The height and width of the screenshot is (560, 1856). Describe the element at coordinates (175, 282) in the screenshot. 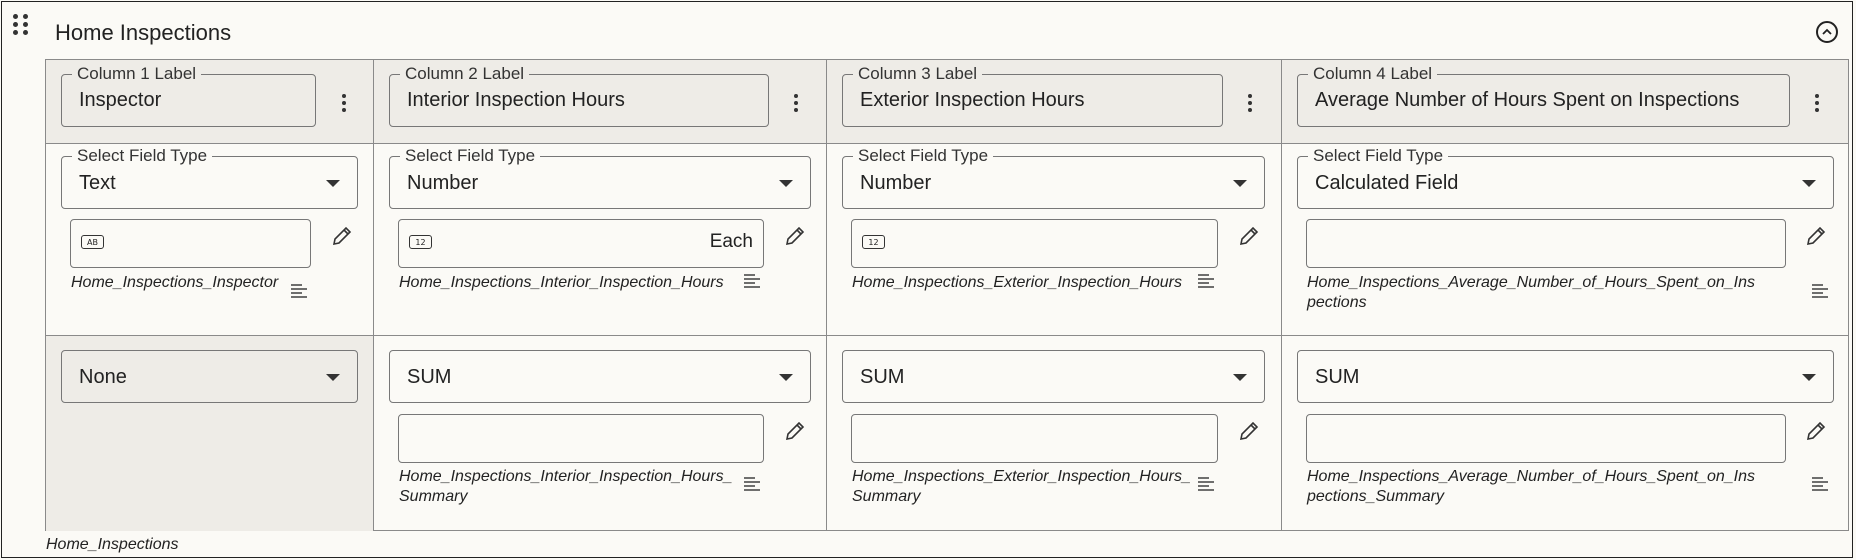

I see `field-name: Home_Inspections_Inspector` at that location.